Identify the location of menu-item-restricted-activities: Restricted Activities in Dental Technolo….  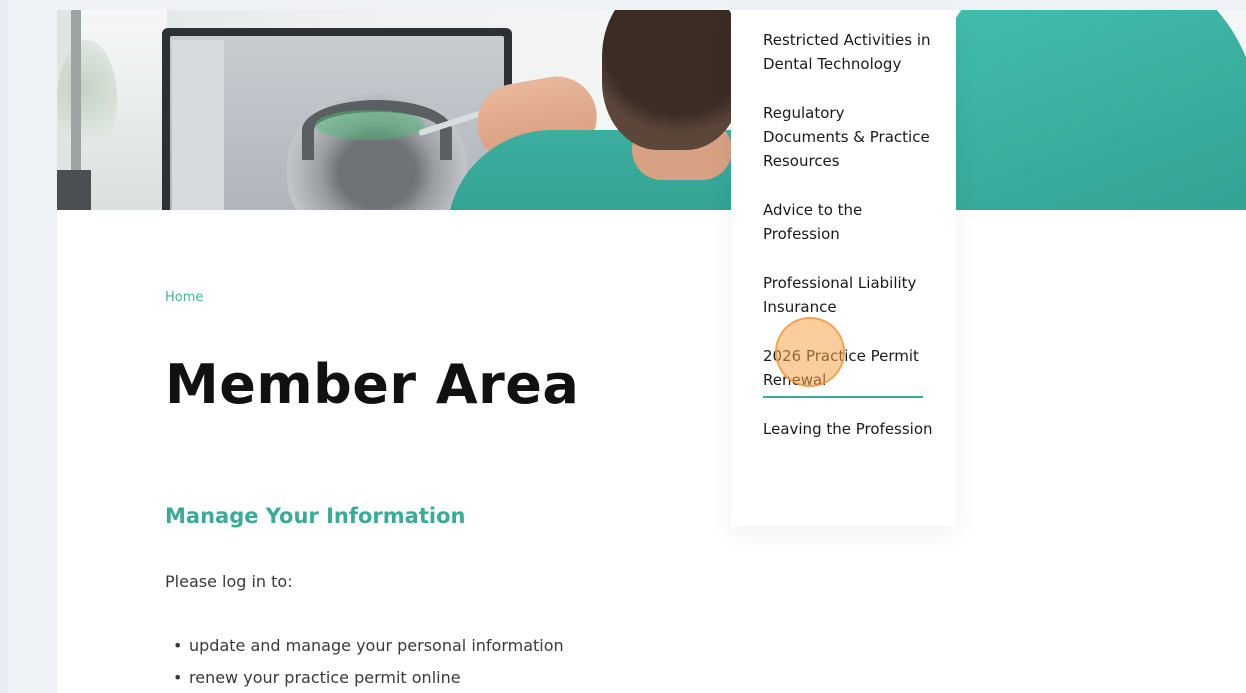
(848, 52).